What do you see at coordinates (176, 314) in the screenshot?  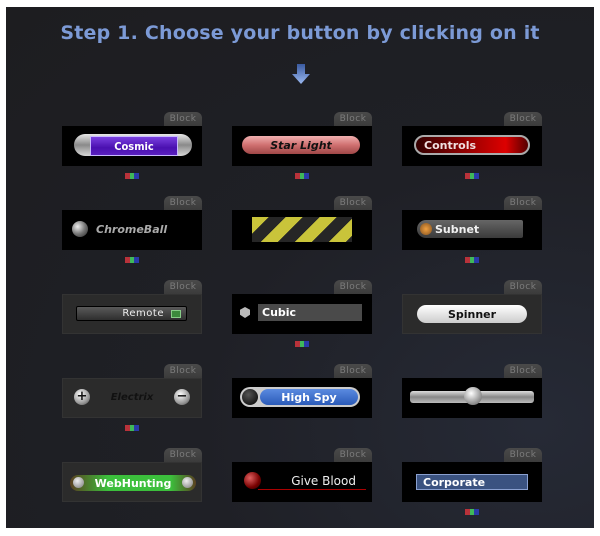 I see `led-icon` at bounding box center [176, 314].